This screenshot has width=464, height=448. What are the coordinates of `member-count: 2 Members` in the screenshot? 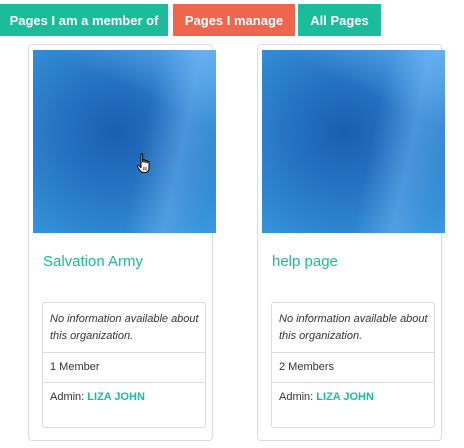 It's located at (353, 367).